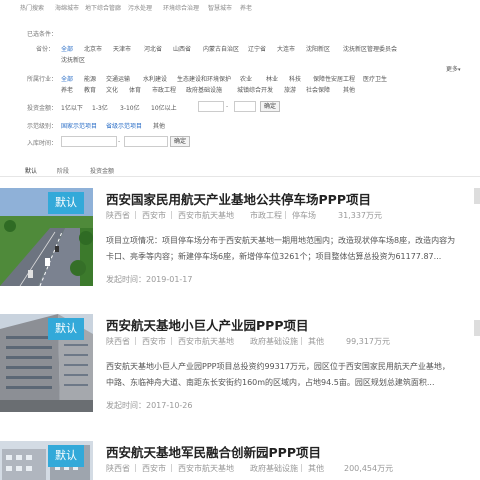 Image resolution: width=480 pixels, height=480 pixels. I want to click on sort-tab-default: 默认, so click(31, 170).